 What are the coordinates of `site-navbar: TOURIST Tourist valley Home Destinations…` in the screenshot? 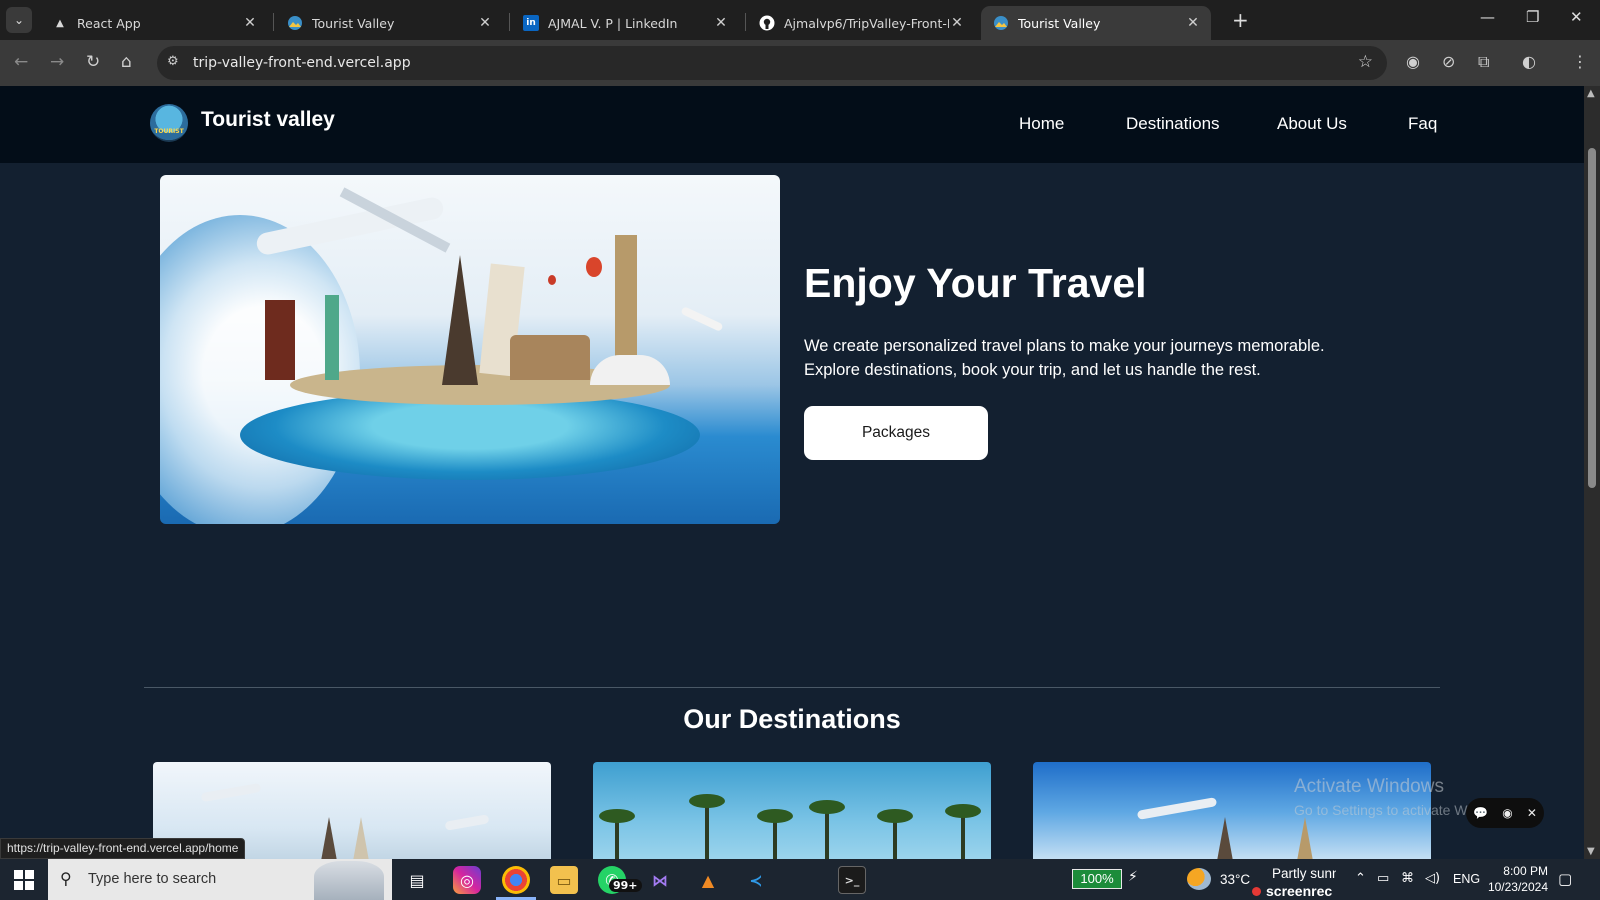 It's located at (792, 124).